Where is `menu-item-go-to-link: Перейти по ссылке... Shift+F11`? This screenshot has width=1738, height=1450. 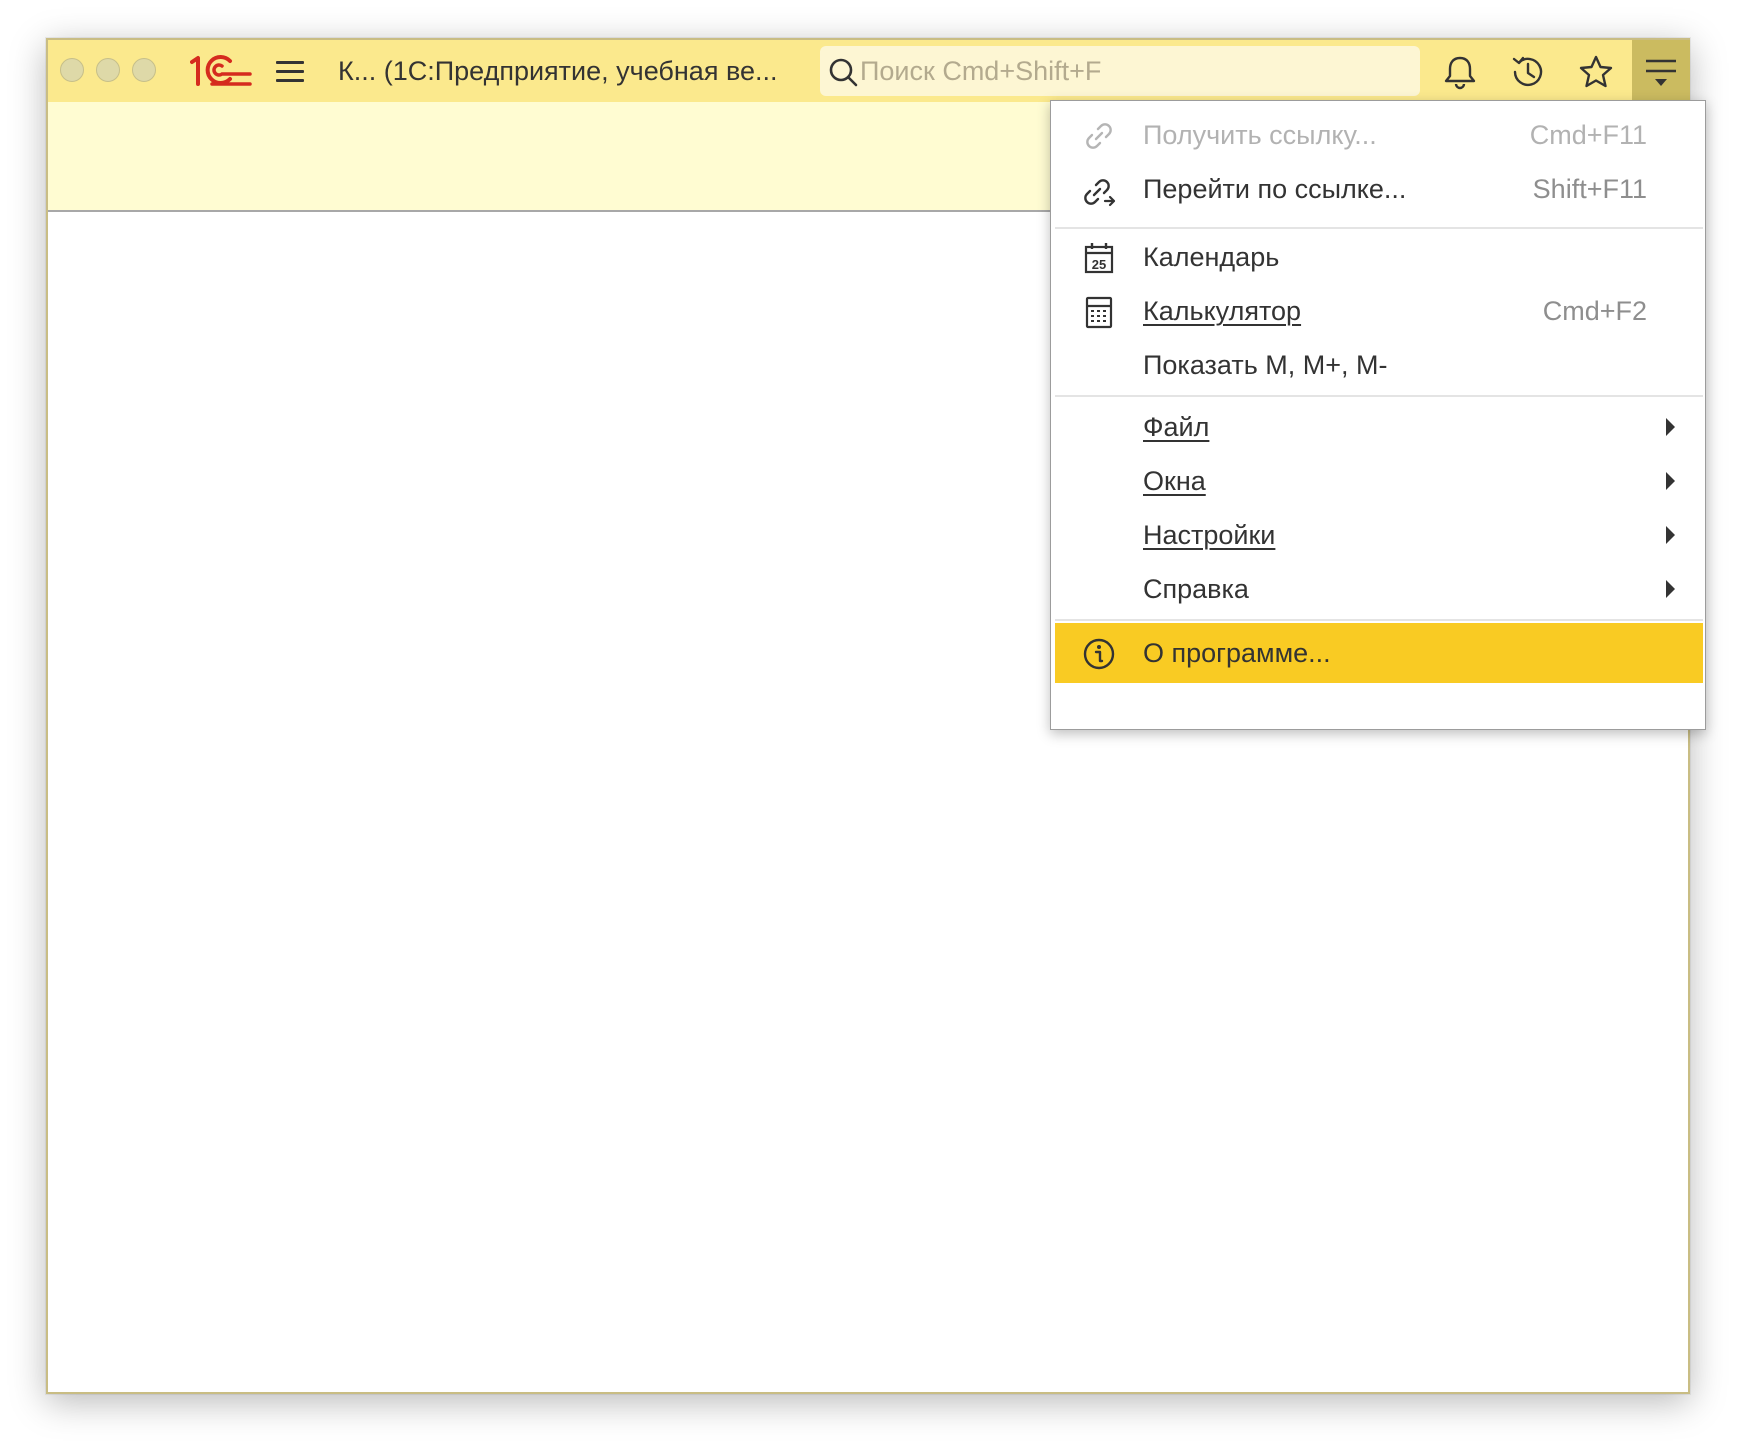 menu-item-go-to-link: Перейти по ссылке... Shift+F11 is located at coordinates (1379, 189).